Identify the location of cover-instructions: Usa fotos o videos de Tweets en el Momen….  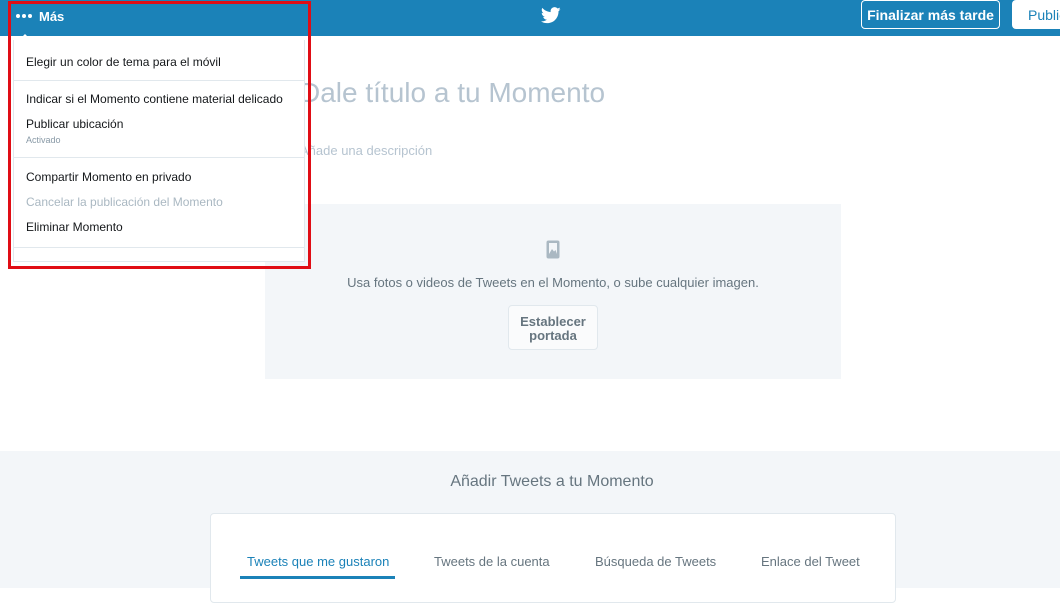
(553, 282).